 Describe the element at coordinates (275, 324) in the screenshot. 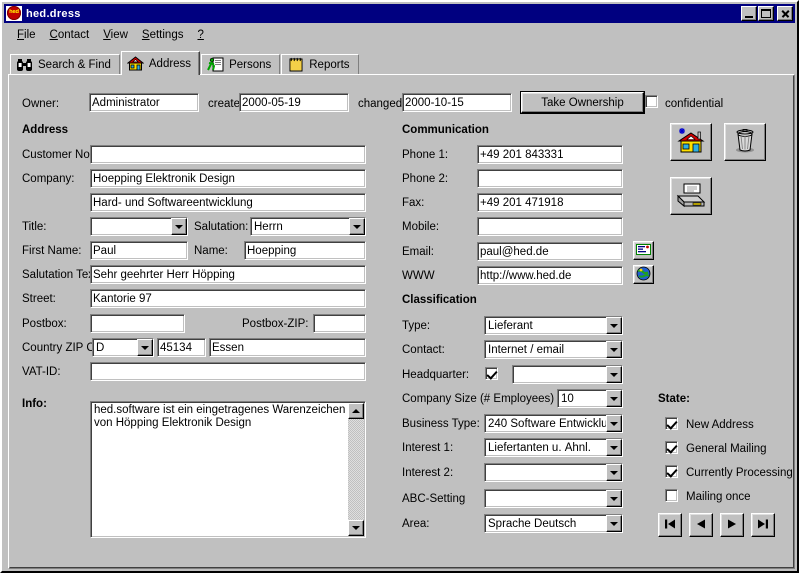

I see `postbox-zip-label: Postbox-ZIP:` at that location.